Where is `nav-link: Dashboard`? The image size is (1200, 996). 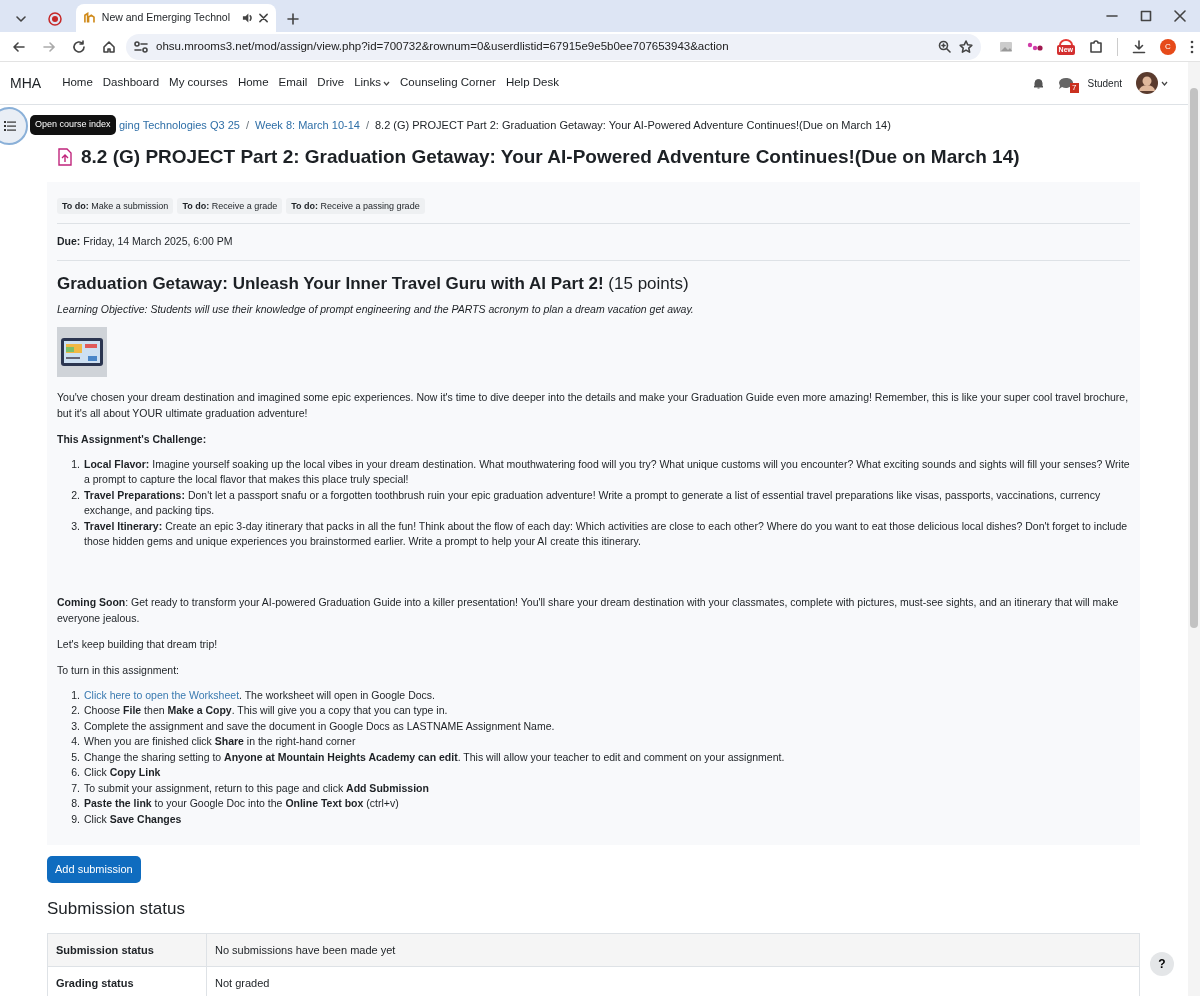
nav-link: Dashboard is located at coordinates (131, 83).